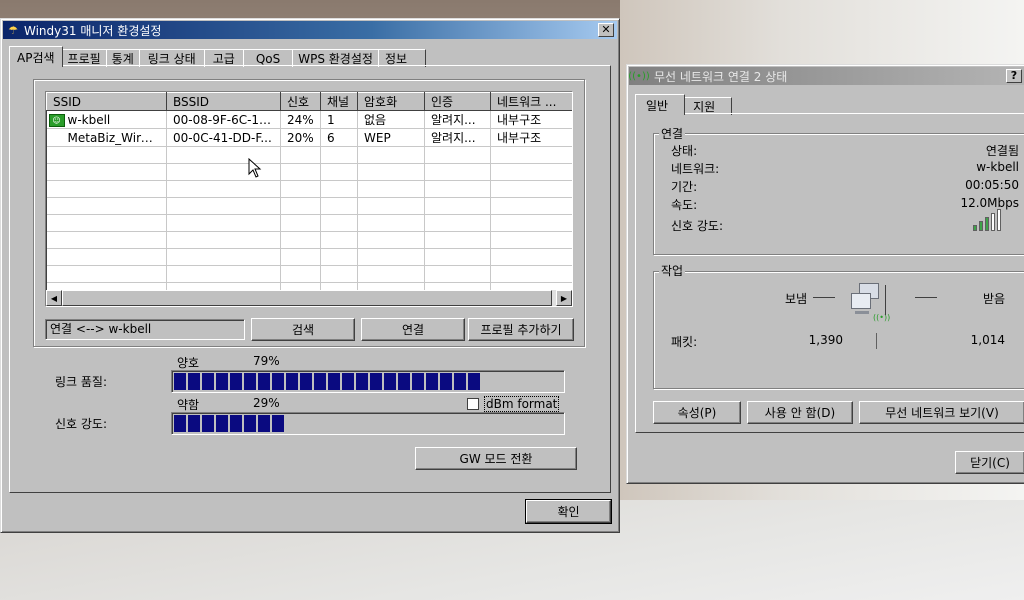 Image resolution: width=1024 pixels, height=600 pixels. I want to click on sent-line, so click(824, 297).